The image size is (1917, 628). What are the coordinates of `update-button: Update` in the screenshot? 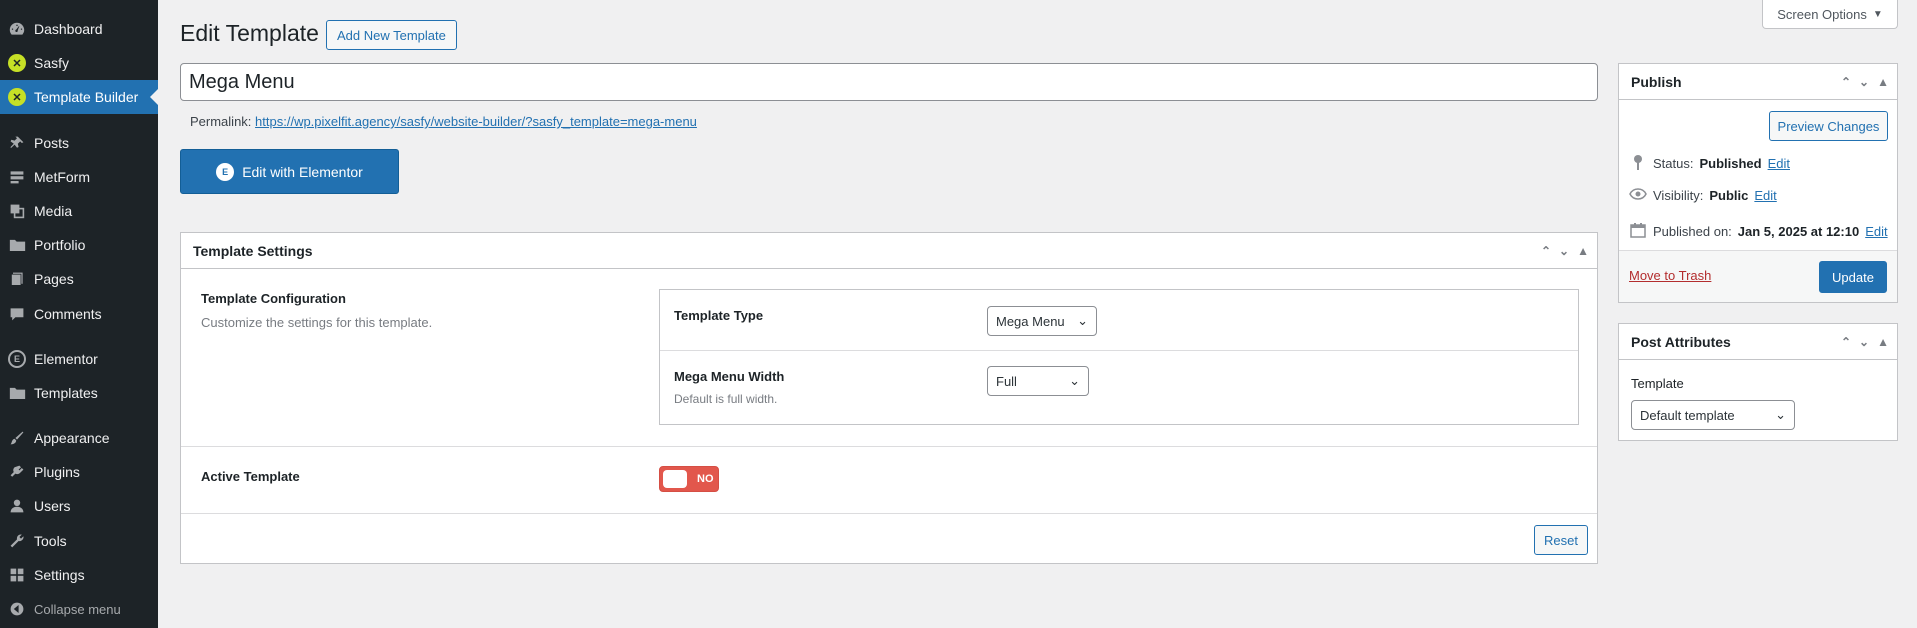 It's located at (1853, 277).